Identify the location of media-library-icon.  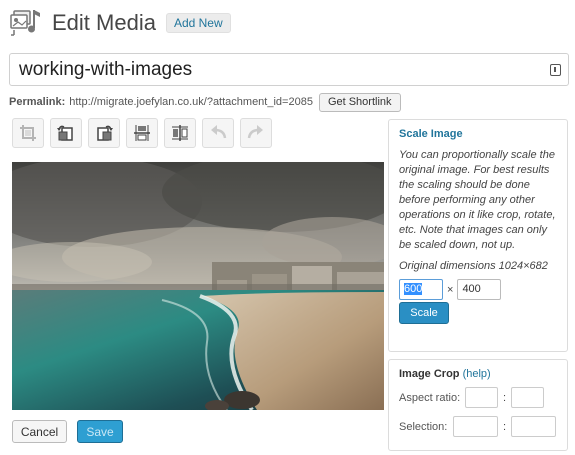
(27, 23).